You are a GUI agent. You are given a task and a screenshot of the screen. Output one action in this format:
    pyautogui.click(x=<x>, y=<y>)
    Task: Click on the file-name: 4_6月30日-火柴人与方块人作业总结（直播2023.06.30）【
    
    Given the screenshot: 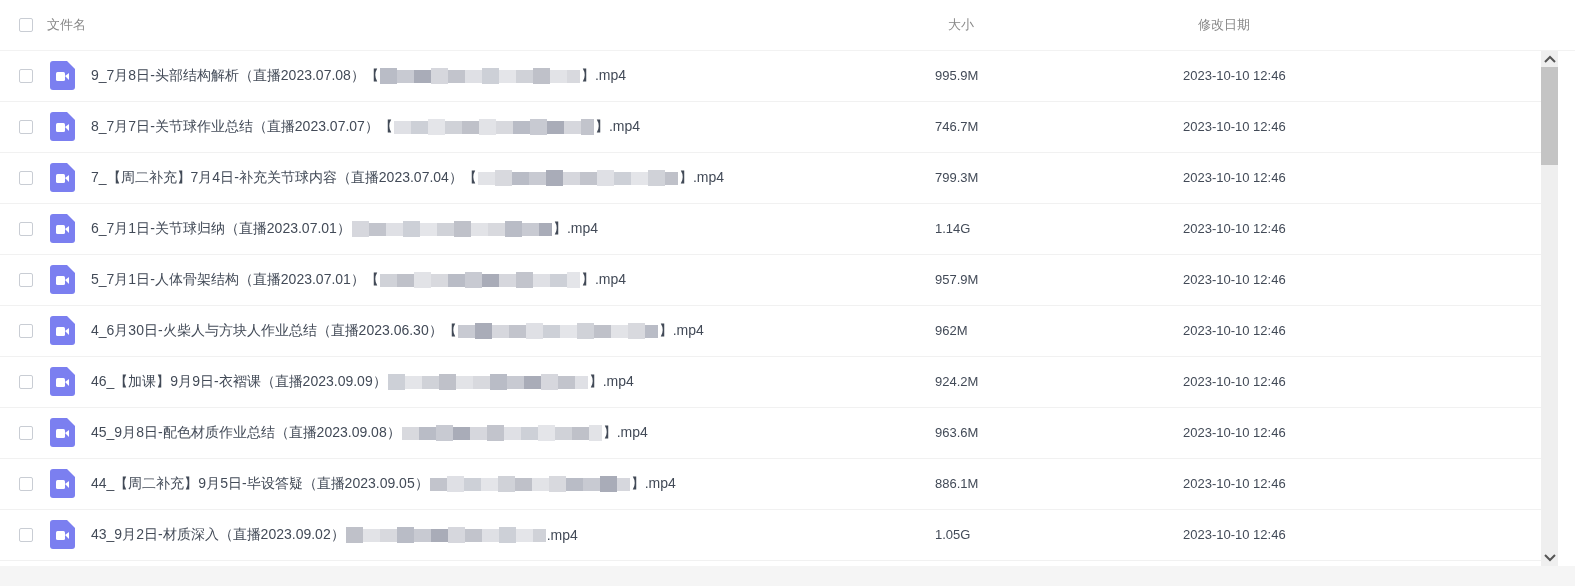 What is the action you would take?
    pyautogui.click(x=274, y=330)
    